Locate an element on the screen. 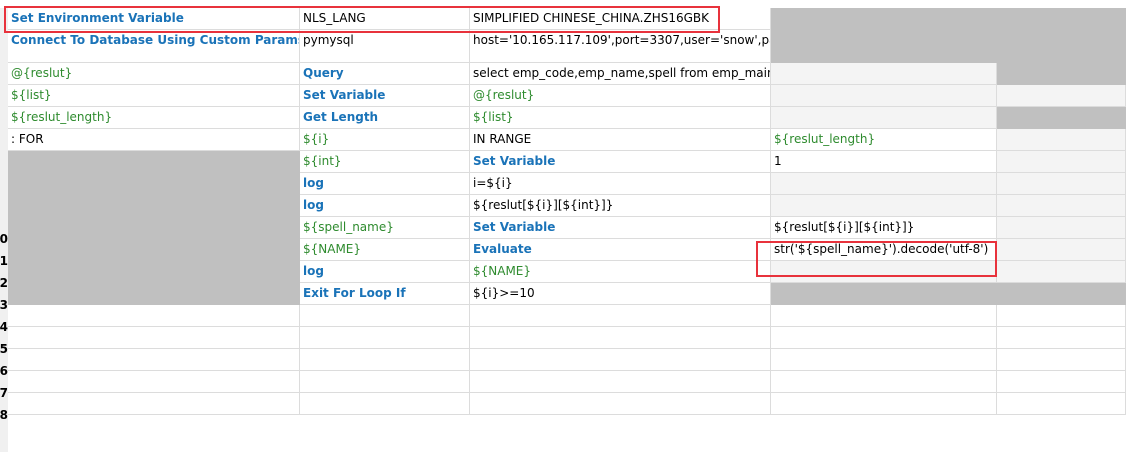 This screenshot has width=1126, height=452. argument-cell: IN RANGE is located at coordinates (620, 140).